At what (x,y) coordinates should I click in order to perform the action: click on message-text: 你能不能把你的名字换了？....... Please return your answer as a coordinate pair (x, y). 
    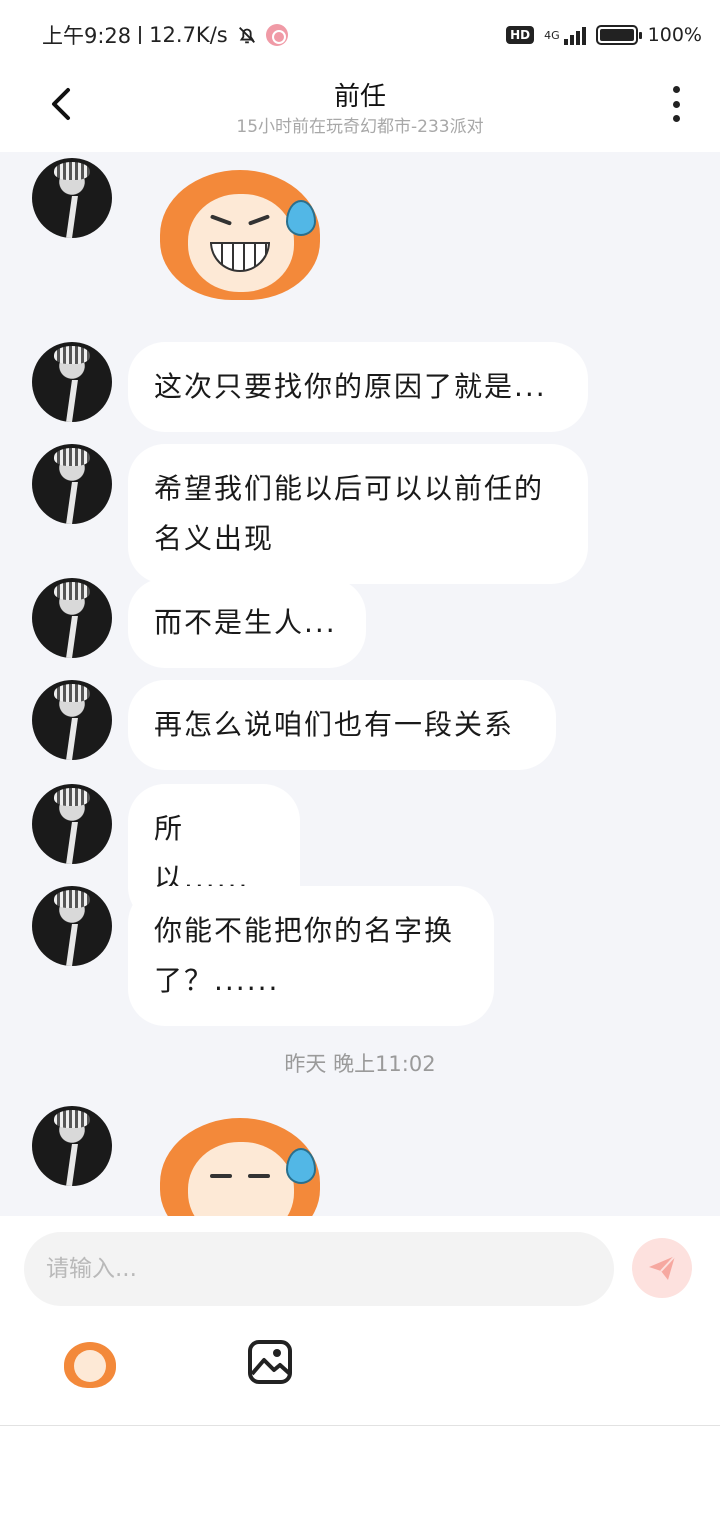
    Looking at the image, I should click on (304, 955).